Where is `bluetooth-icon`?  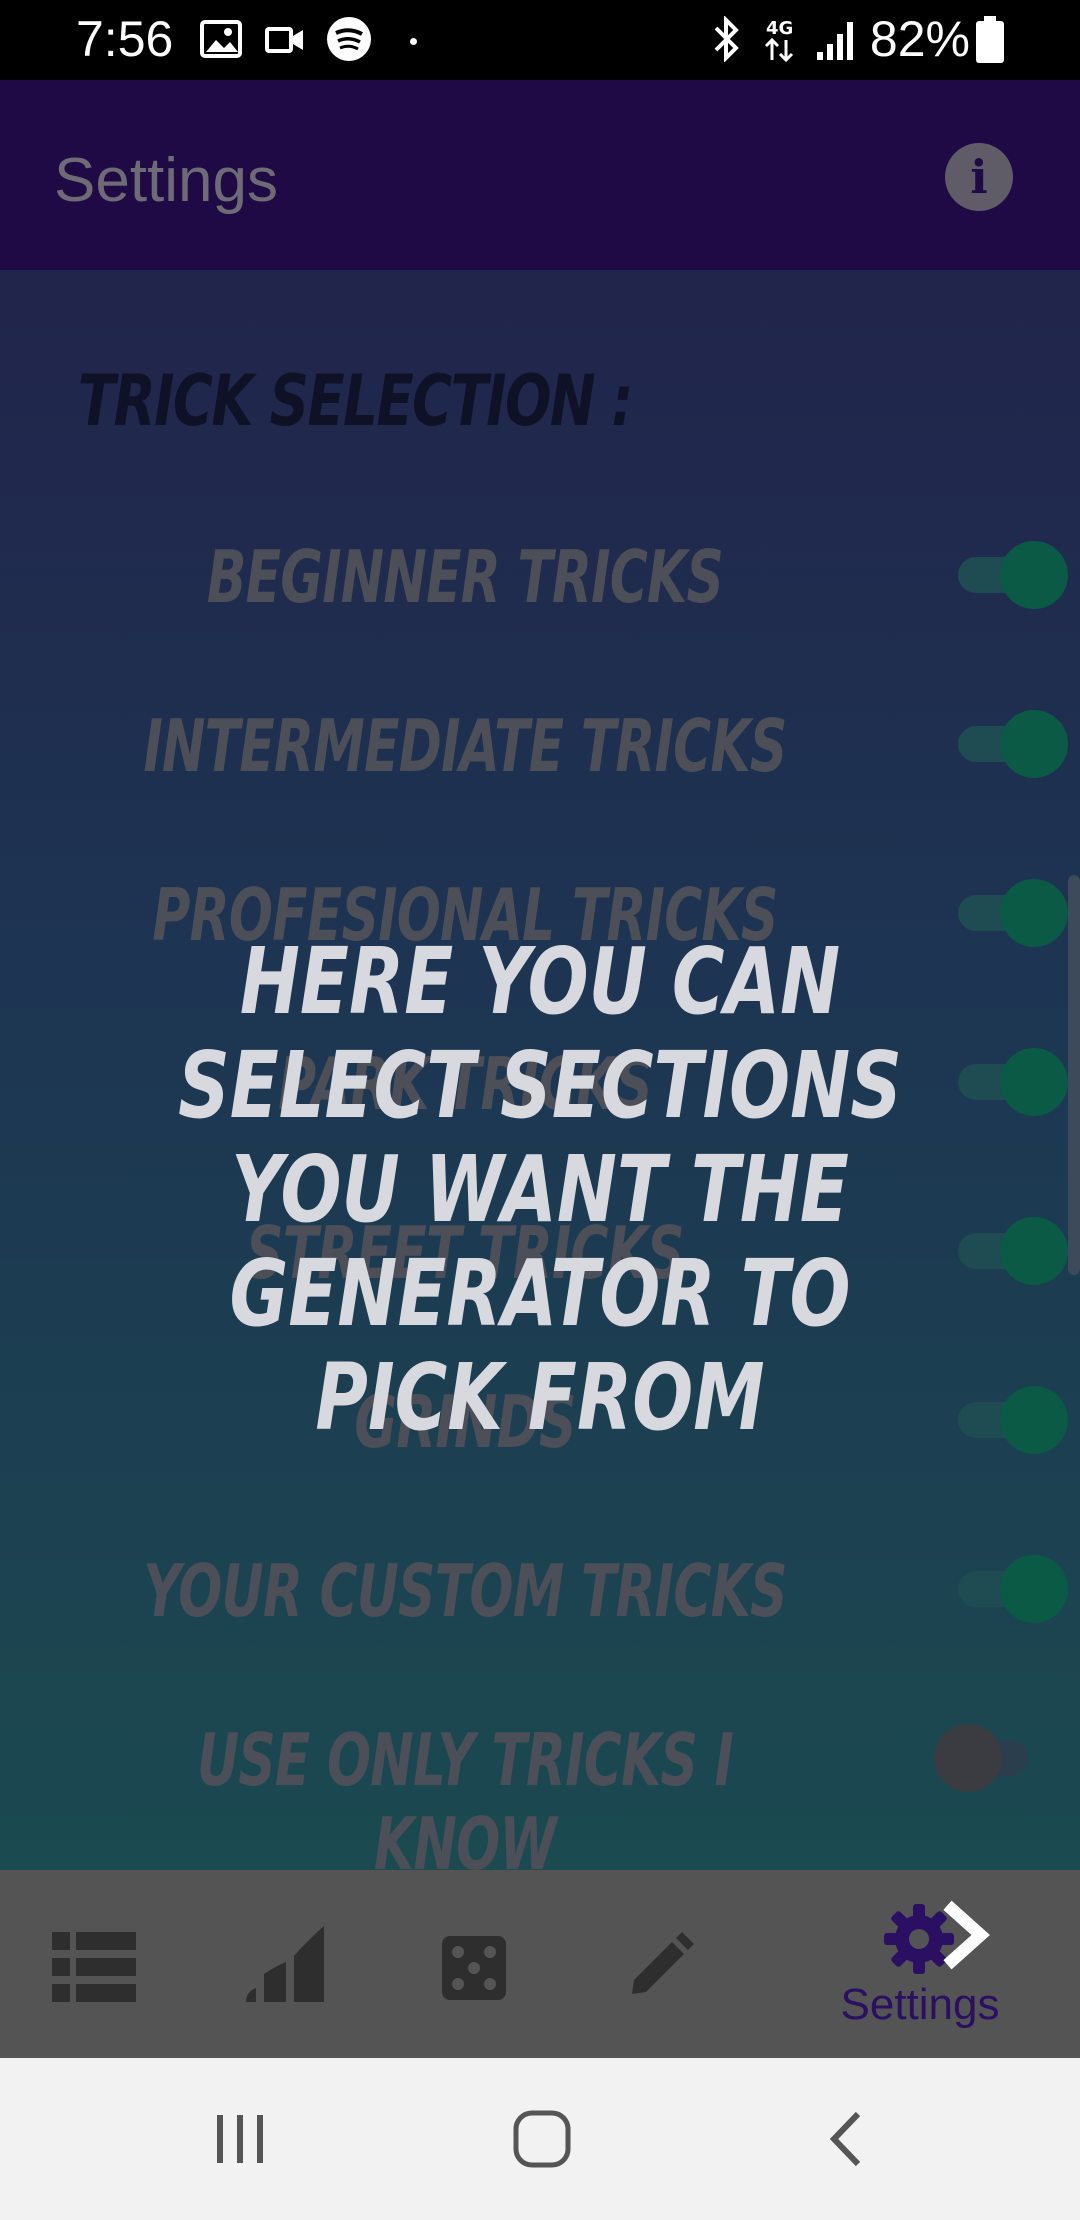 bluetooth-icon is located at coordinates (726, 39).